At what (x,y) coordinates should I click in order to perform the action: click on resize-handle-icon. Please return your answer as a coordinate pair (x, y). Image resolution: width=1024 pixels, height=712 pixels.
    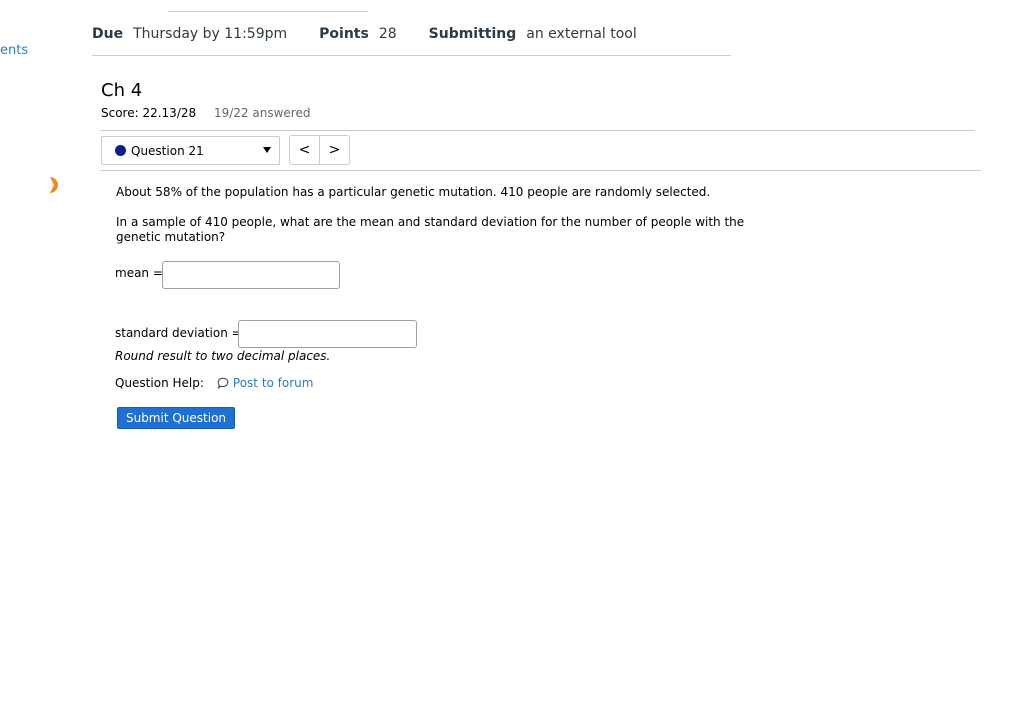
    Looking at the image, I should click on (54, 185).